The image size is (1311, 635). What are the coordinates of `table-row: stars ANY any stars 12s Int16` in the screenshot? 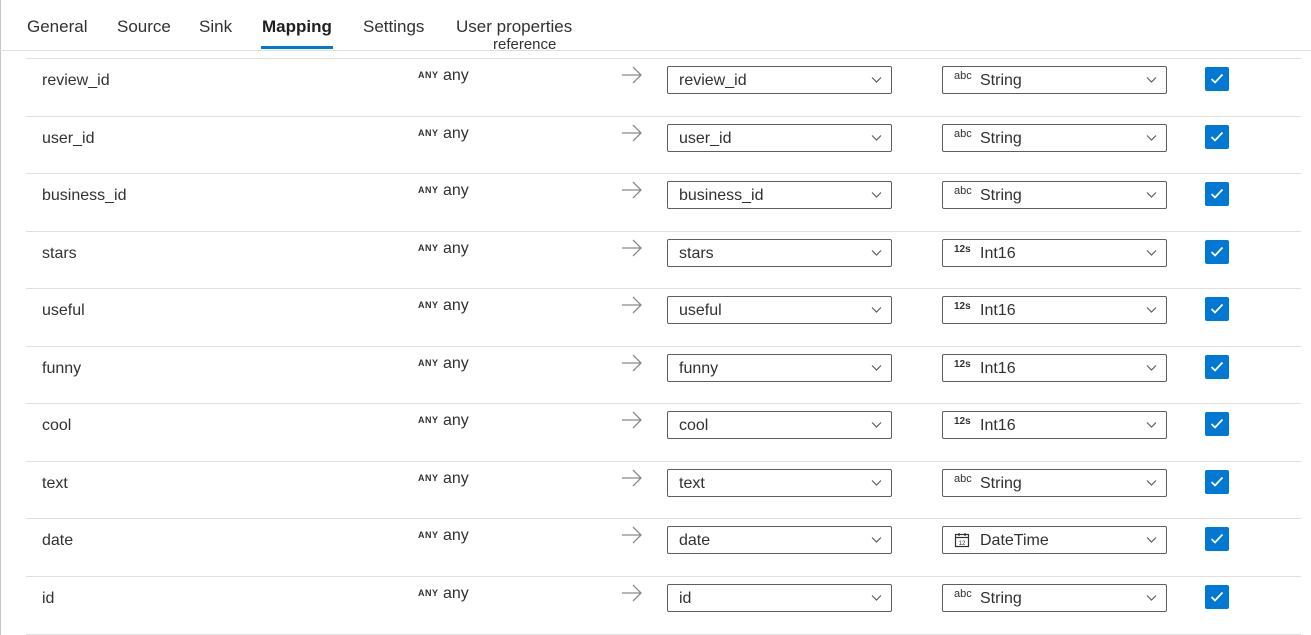 It's located at (663, 260).